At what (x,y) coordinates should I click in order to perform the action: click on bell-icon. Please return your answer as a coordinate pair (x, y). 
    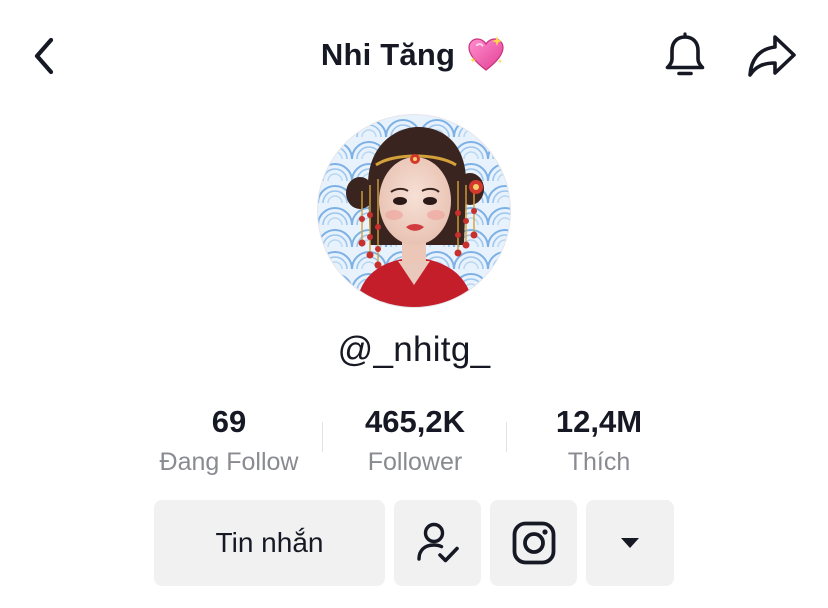
    Looking at the image, I should click on (685, 54).